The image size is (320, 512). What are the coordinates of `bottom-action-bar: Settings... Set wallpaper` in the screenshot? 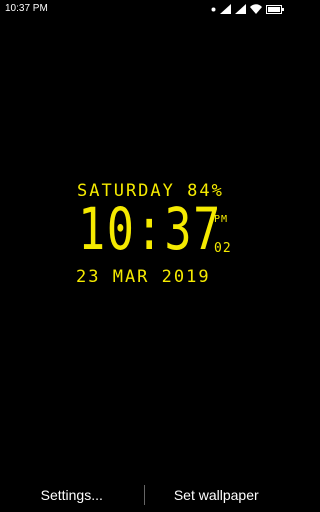 It's located at (144, 495).